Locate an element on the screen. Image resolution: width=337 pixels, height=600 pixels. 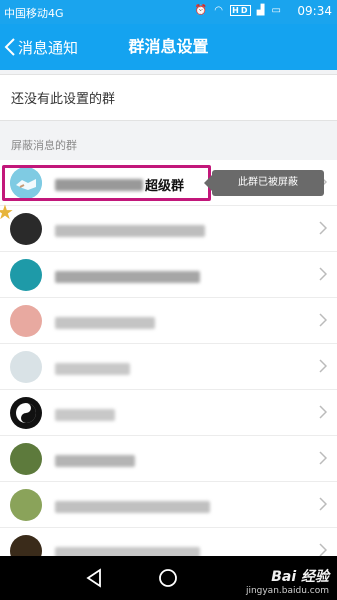
signal-icon: ▟ is located at coordinates (261, 10).